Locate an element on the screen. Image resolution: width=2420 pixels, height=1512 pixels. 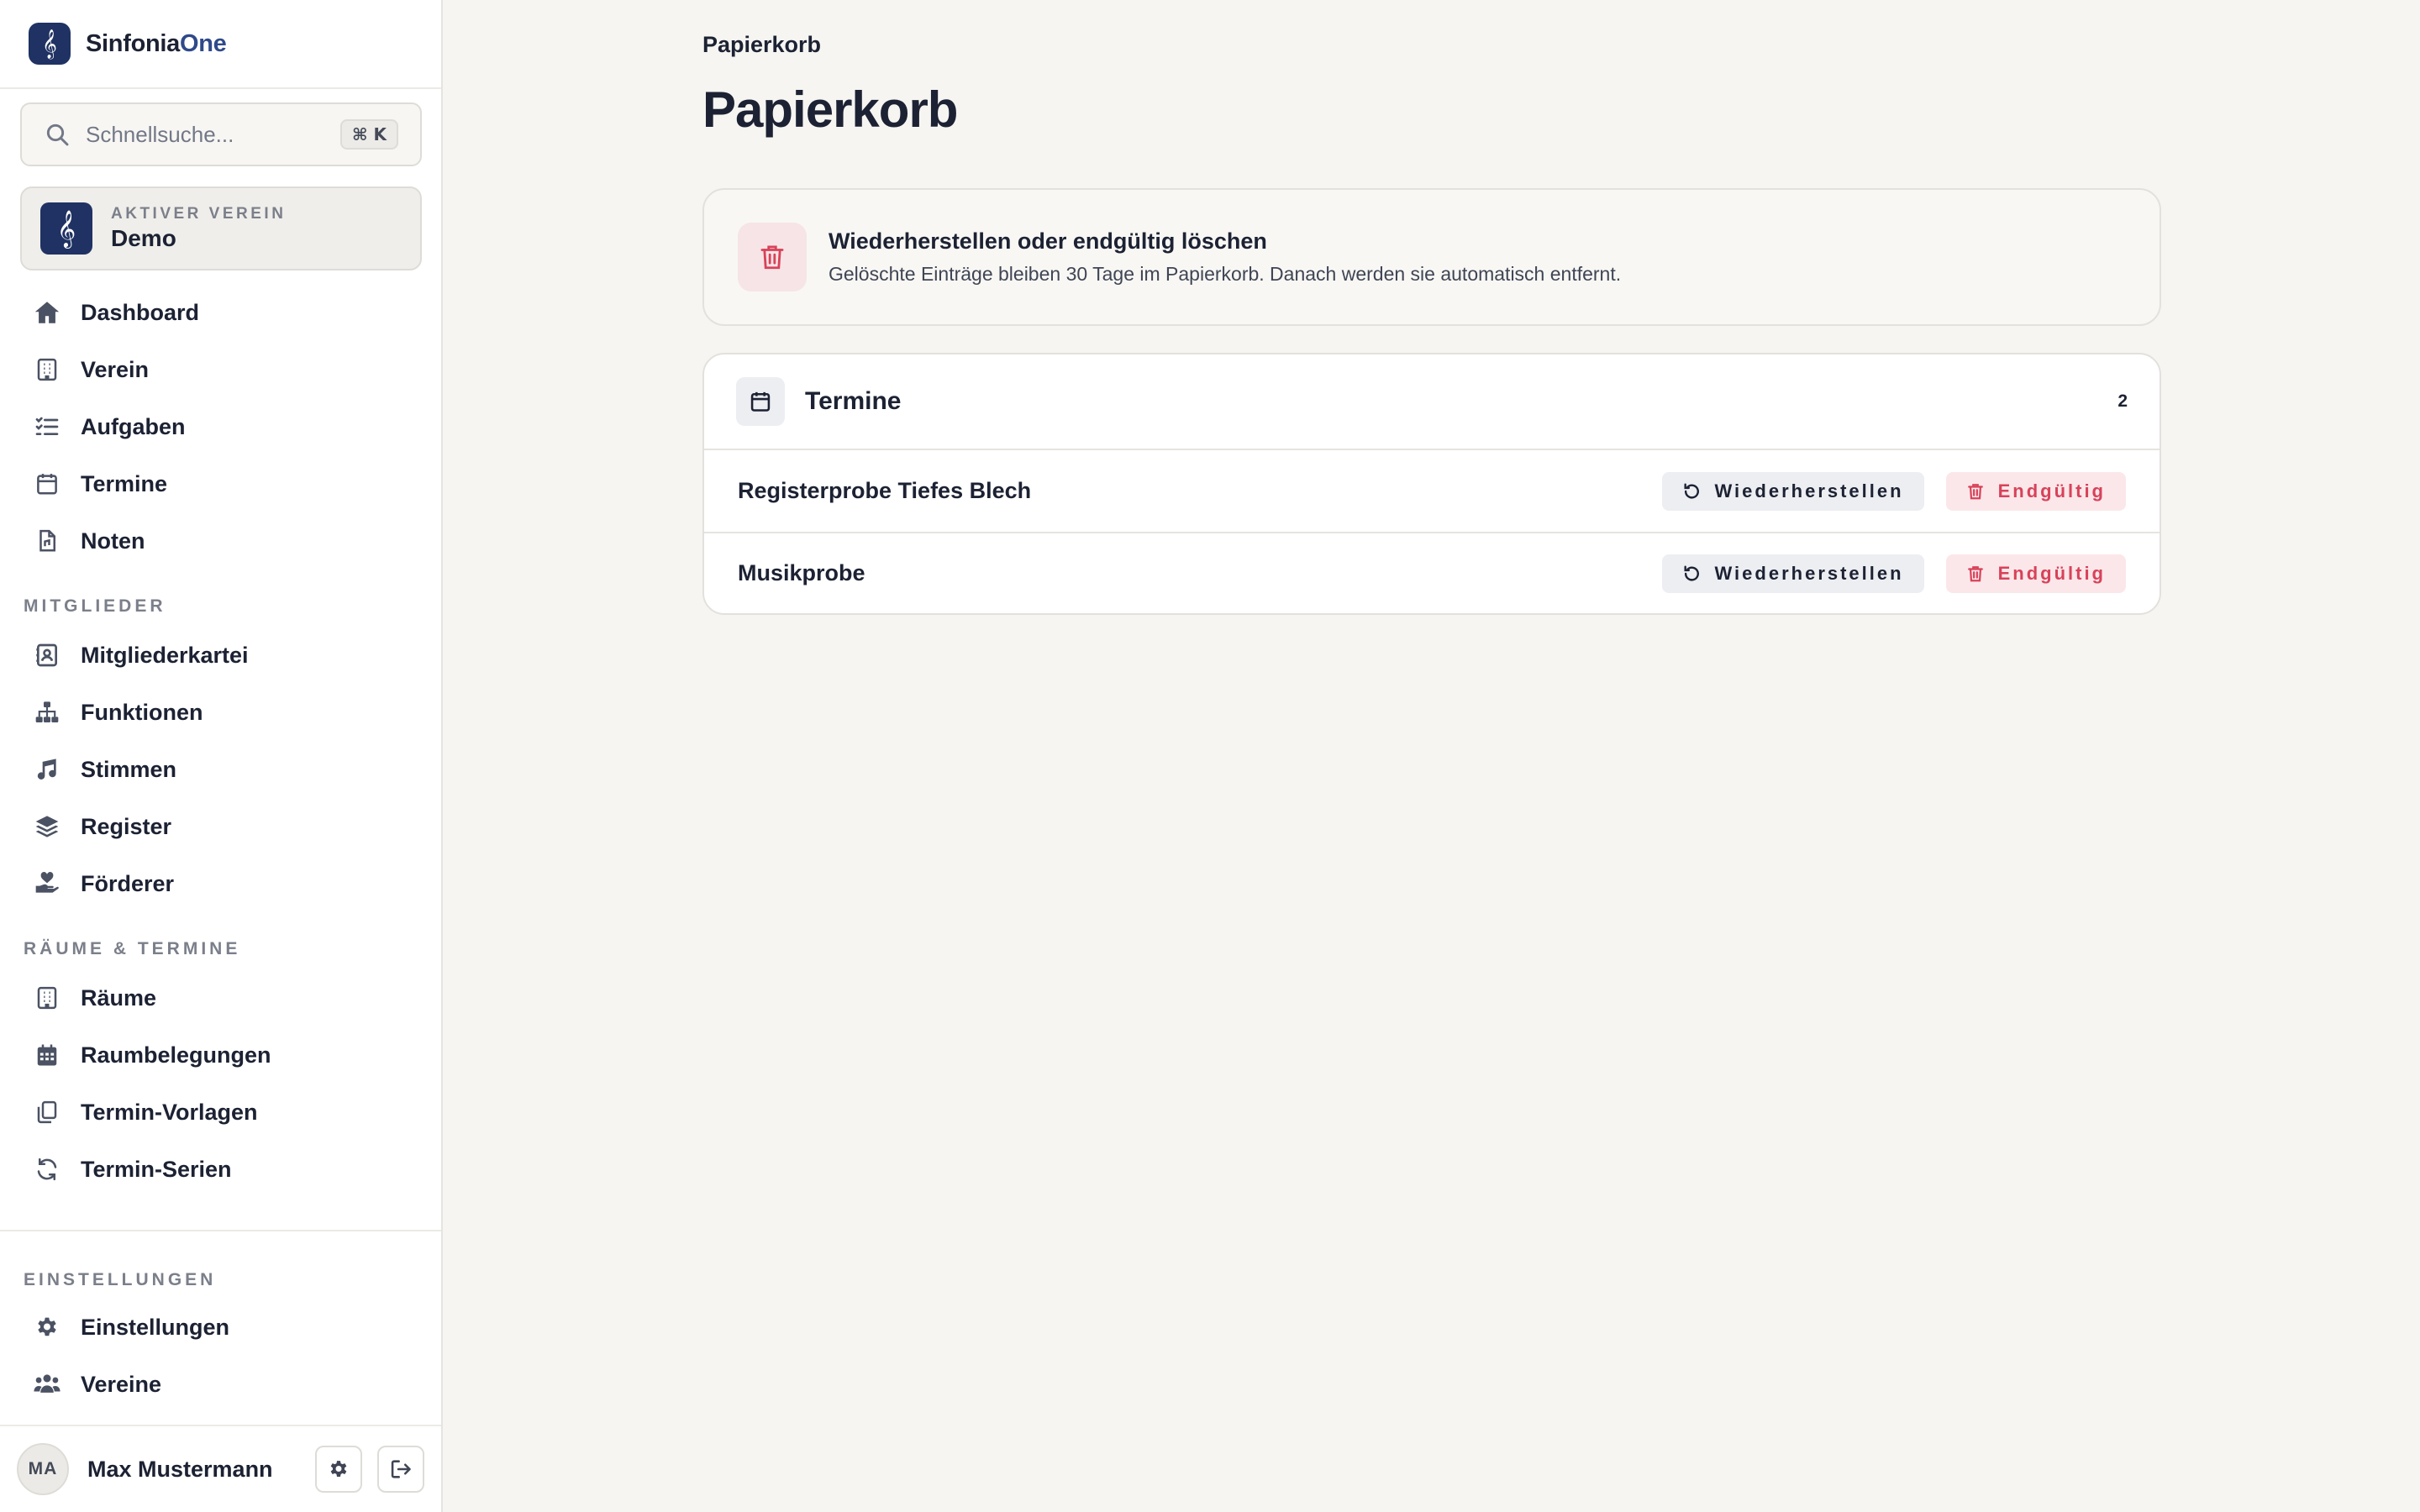
sidebar-item-label: Einstellungen is located at coordinates (155, 1327).